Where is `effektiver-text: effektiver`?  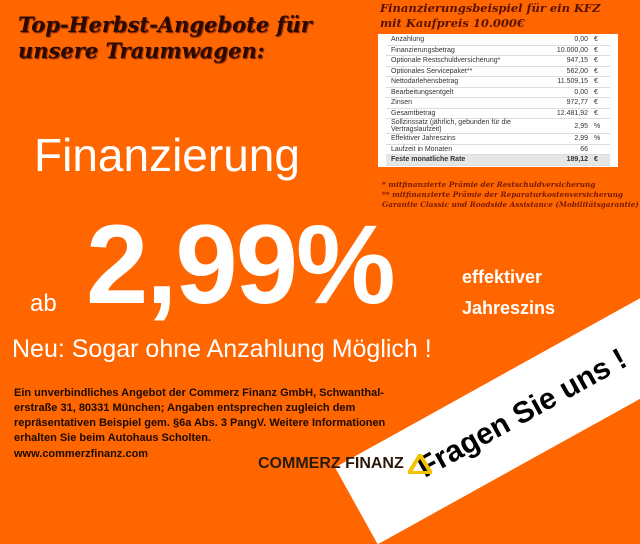 effektiver-text: effektiver is located at coordinates (502, 277).